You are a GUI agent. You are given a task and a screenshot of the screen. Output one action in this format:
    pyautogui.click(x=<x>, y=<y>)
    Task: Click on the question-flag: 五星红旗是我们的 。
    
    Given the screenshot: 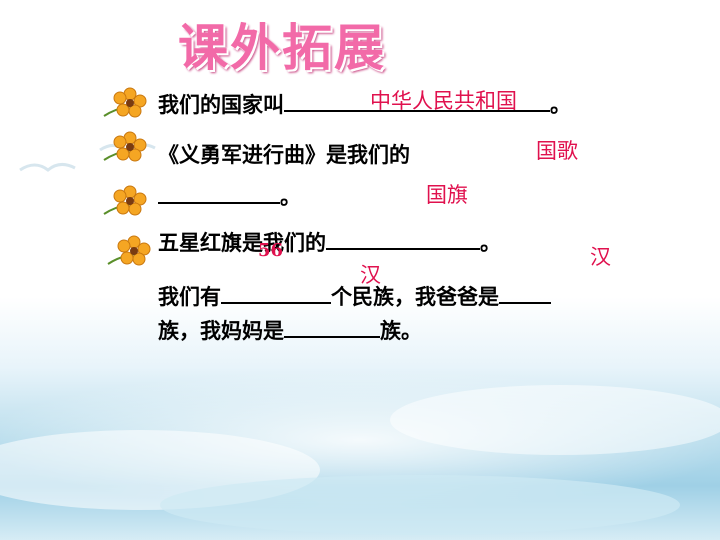 What is the action you would take?
    pyautogui.click(x=329, y=242)
    